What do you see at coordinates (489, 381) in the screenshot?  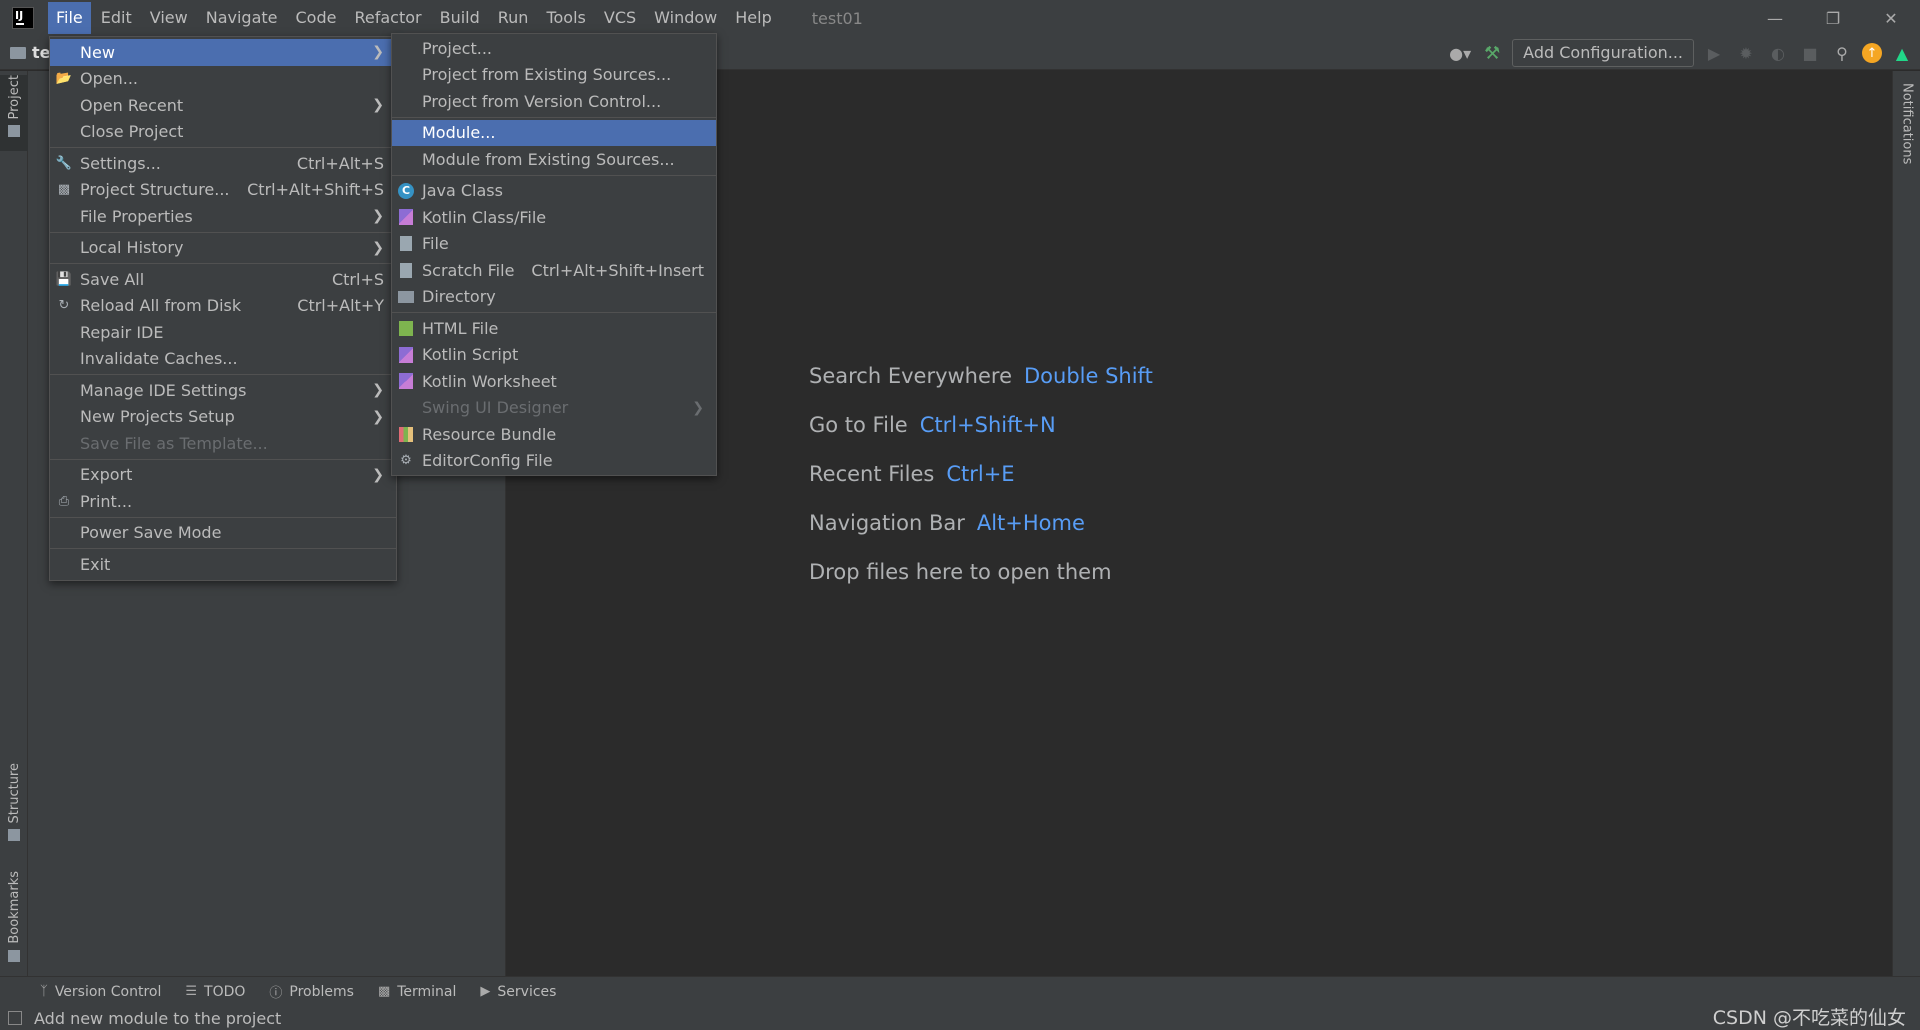 I see `menu-item-label: Kotlin Worksheet` at bounding box center [489, 381].